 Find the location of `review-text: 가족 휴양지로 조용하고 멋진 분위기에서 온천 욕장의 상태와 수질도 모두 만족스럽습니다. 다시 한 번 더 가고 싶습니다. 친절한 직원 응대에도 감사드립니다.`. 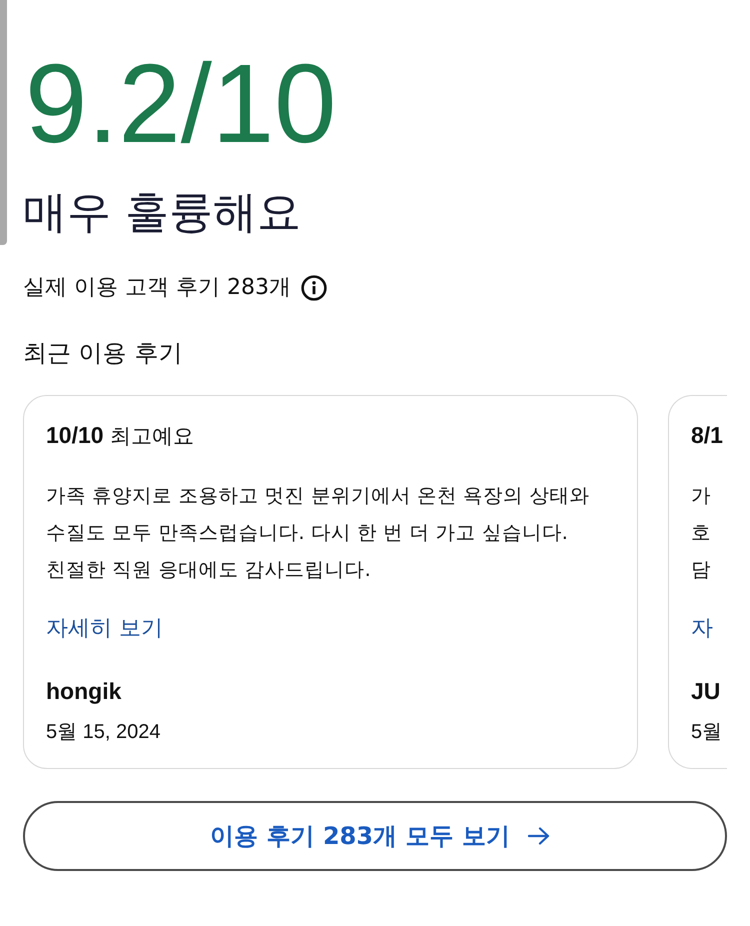

review-text: 가족 휴양지로 조용하고 멋진 분위기에서 온천 욕장의 상태와 수질도 모두 만족스럽습니다. 다시 한 번 더 가고 싶습니다. 친절한 직원 응대에도 감사드립니다. is located at coordinates (318, 533).